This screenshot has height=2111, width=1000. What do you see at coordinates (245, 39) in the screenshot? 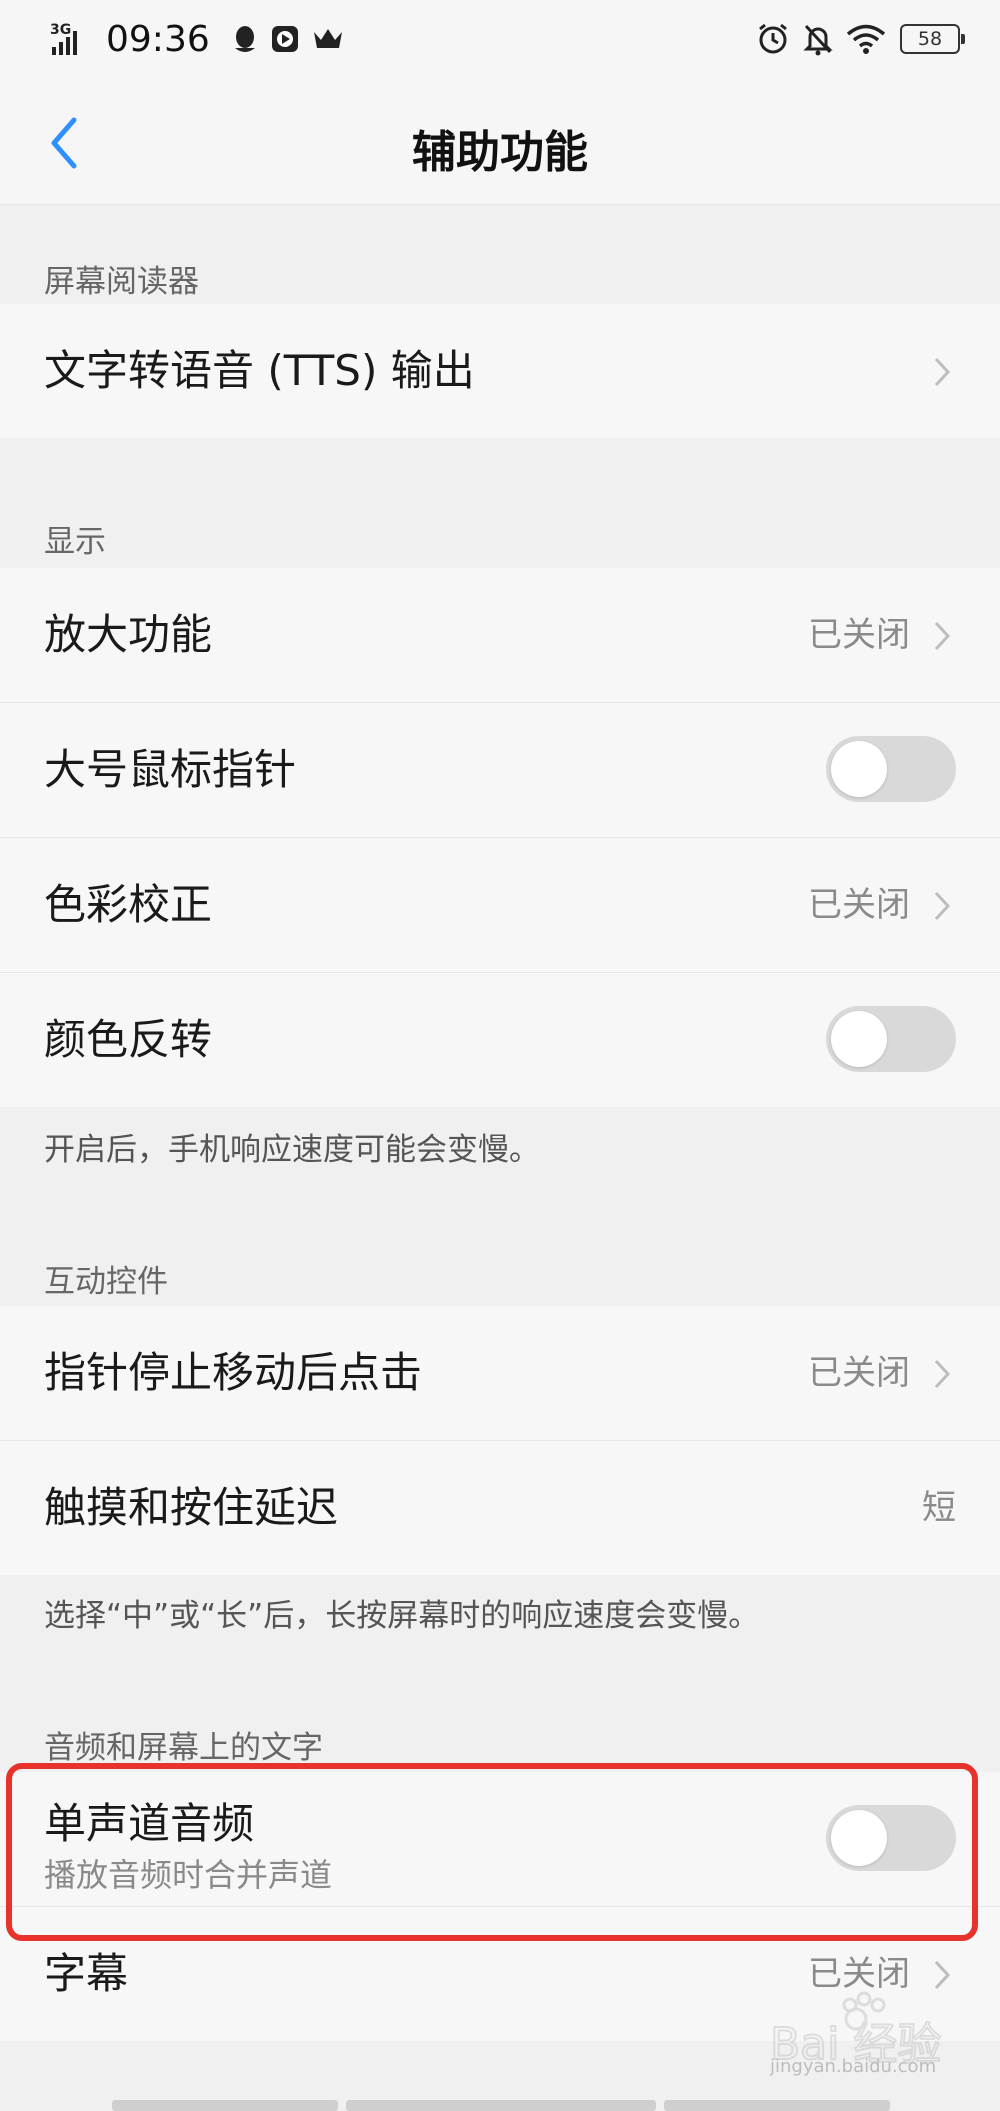
I see `qq-icon` at bounding box center [245, 39].